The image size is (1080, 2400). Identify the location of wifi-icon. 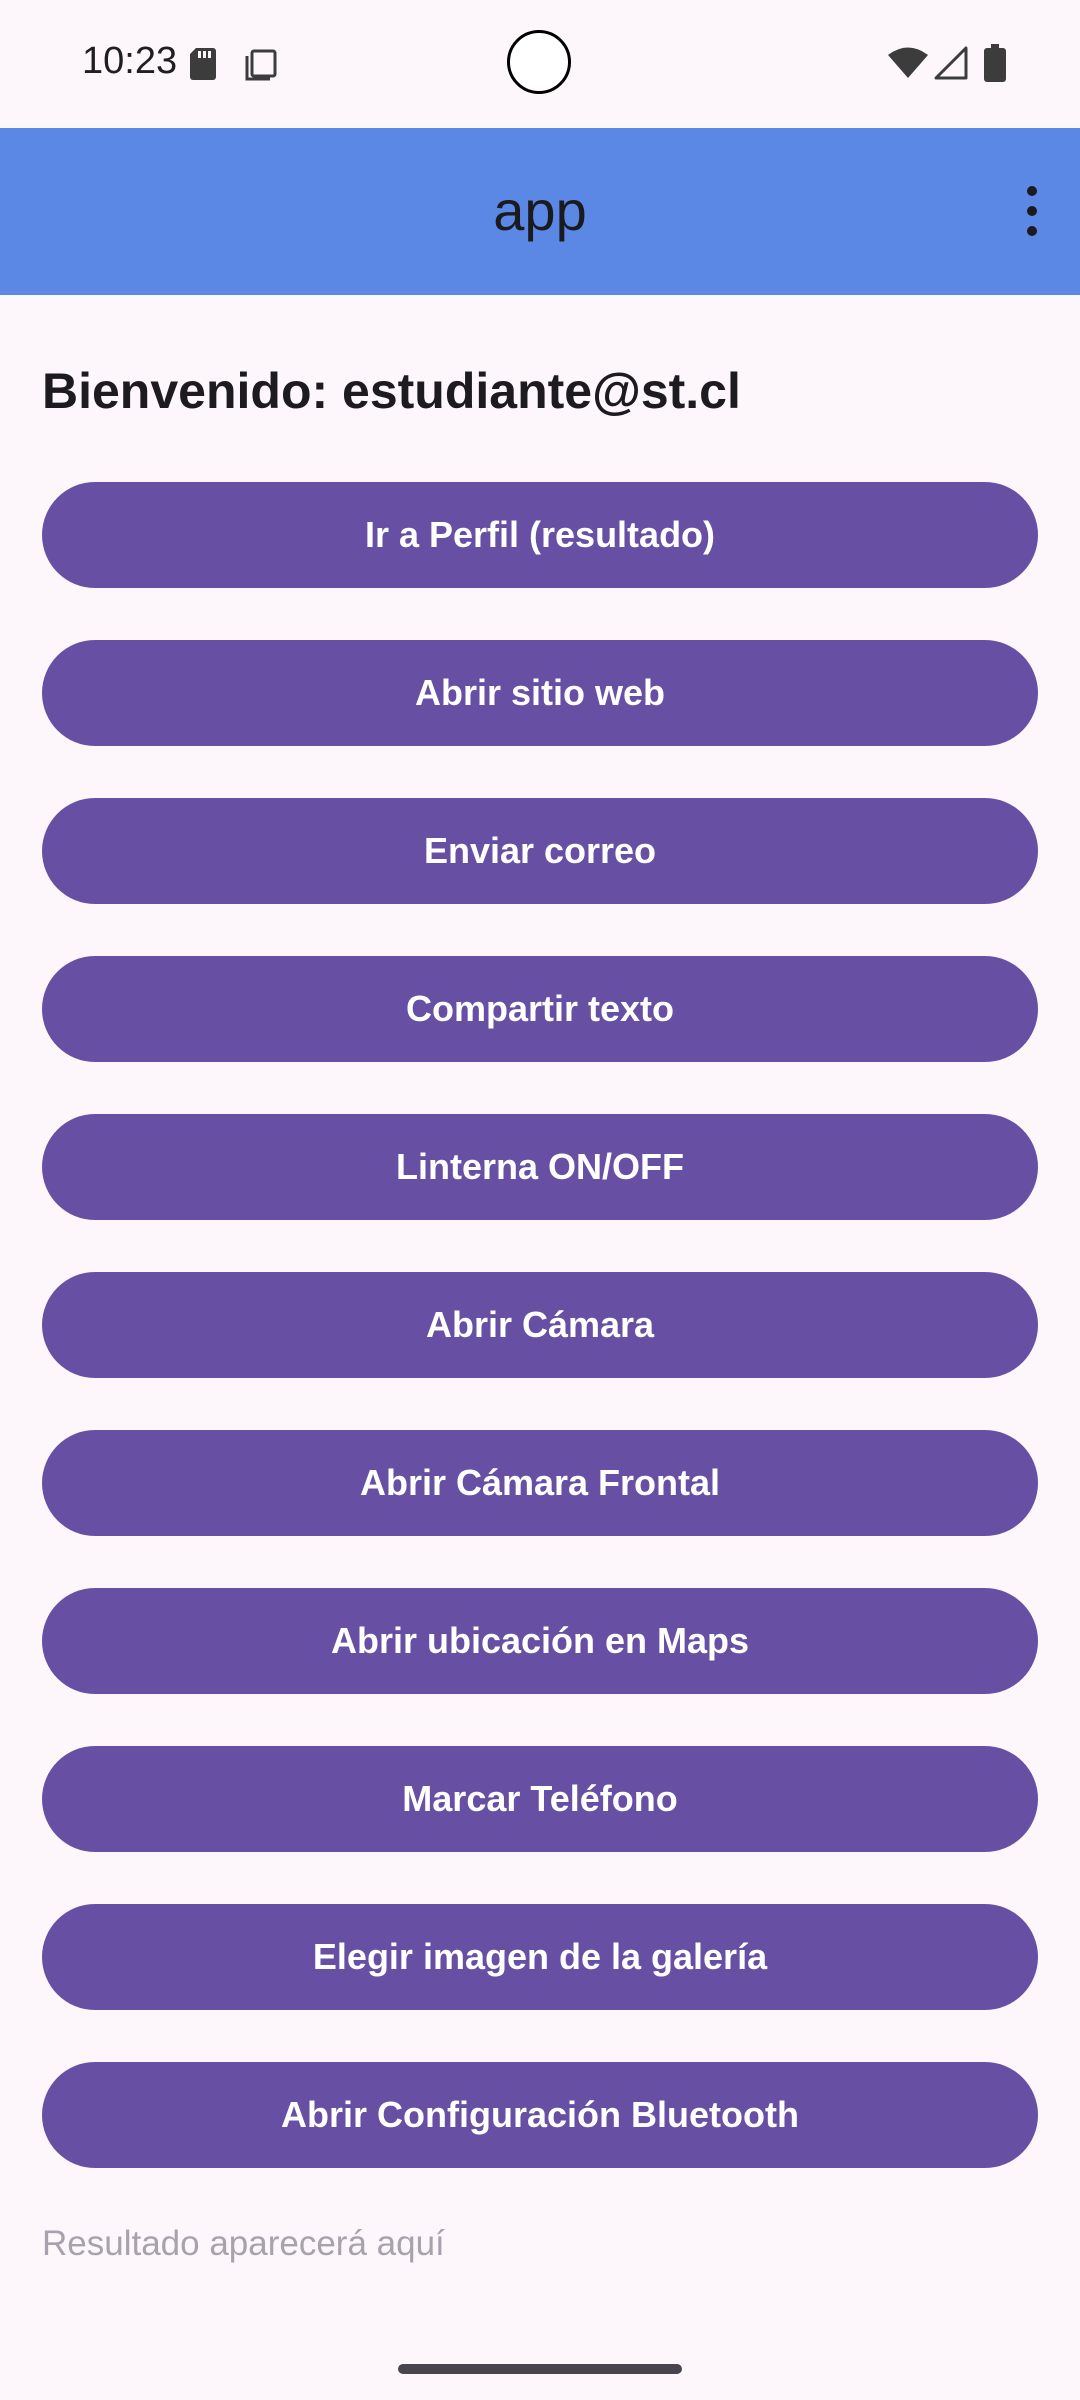
(908, 62).